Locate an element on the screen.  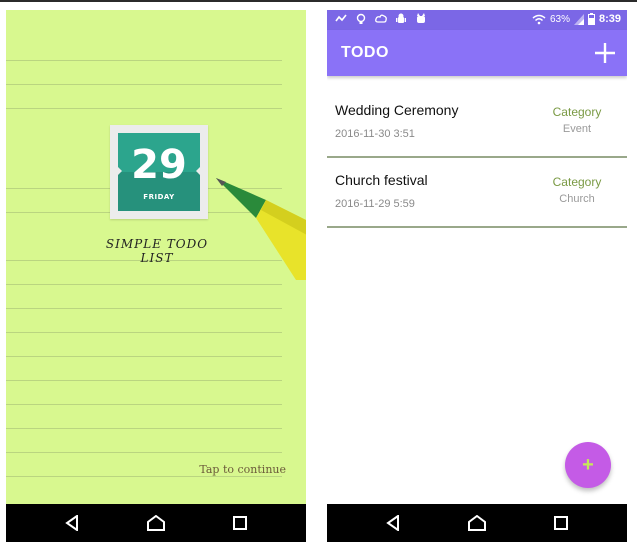
battery-percent: 63% is located at coordinates (559, 19).